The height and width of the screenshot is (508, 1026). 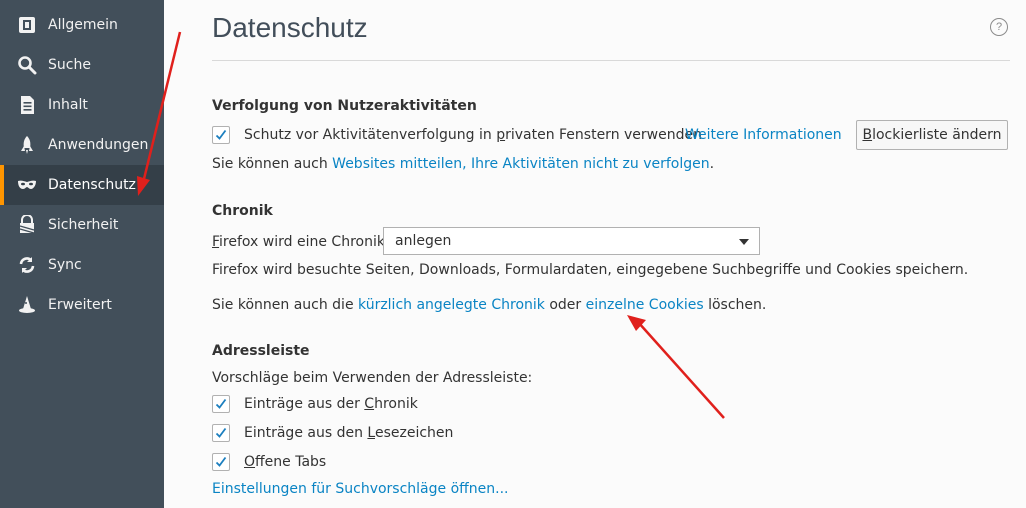 What do you see at coordinates (242, 211) in the screenshot?
I see `history-heading: Chronik` at bounding box center [242, 211].